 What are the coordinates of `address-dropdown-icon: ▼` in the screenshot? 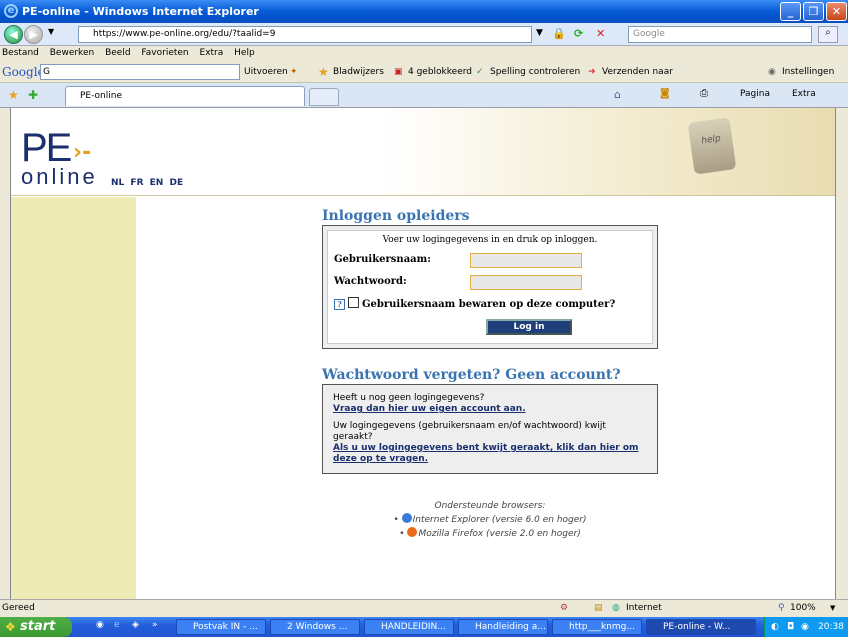 It's located at (539, 33).